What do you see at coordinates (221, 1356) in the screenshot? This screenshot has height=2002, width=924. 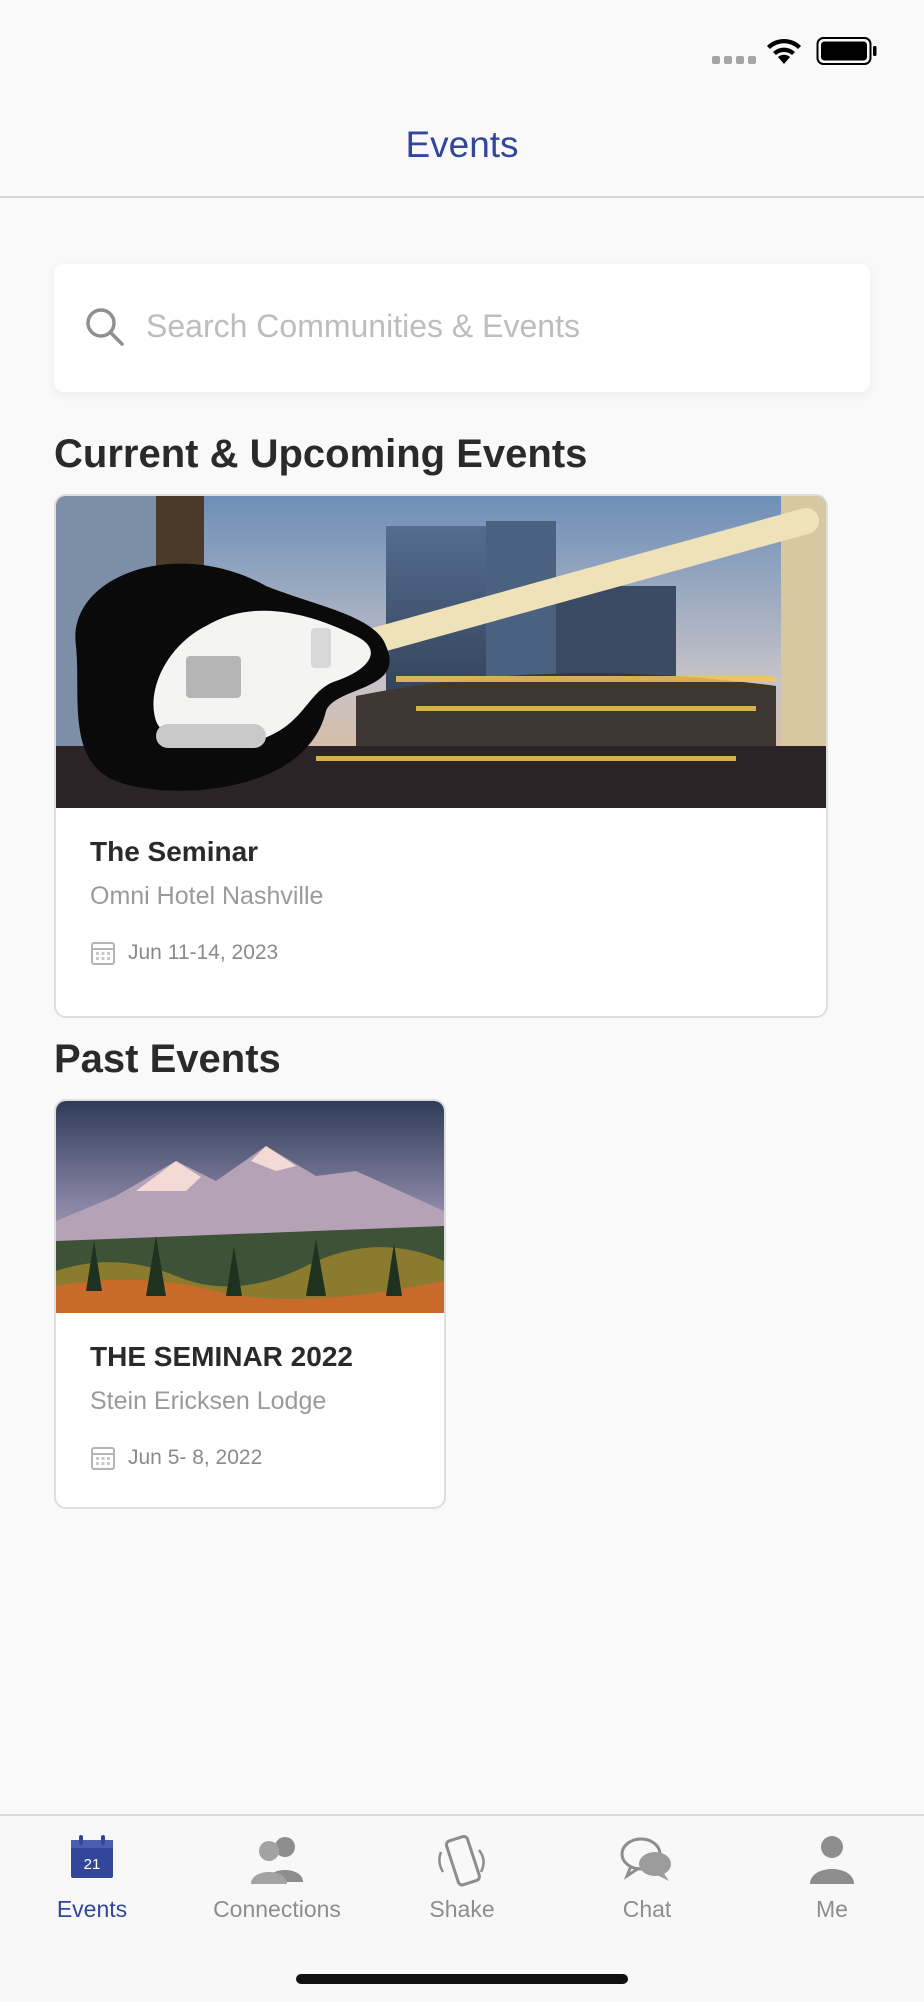 I see `event-title: THE SEMINAR 2022` at bounding box center [221, 1356].